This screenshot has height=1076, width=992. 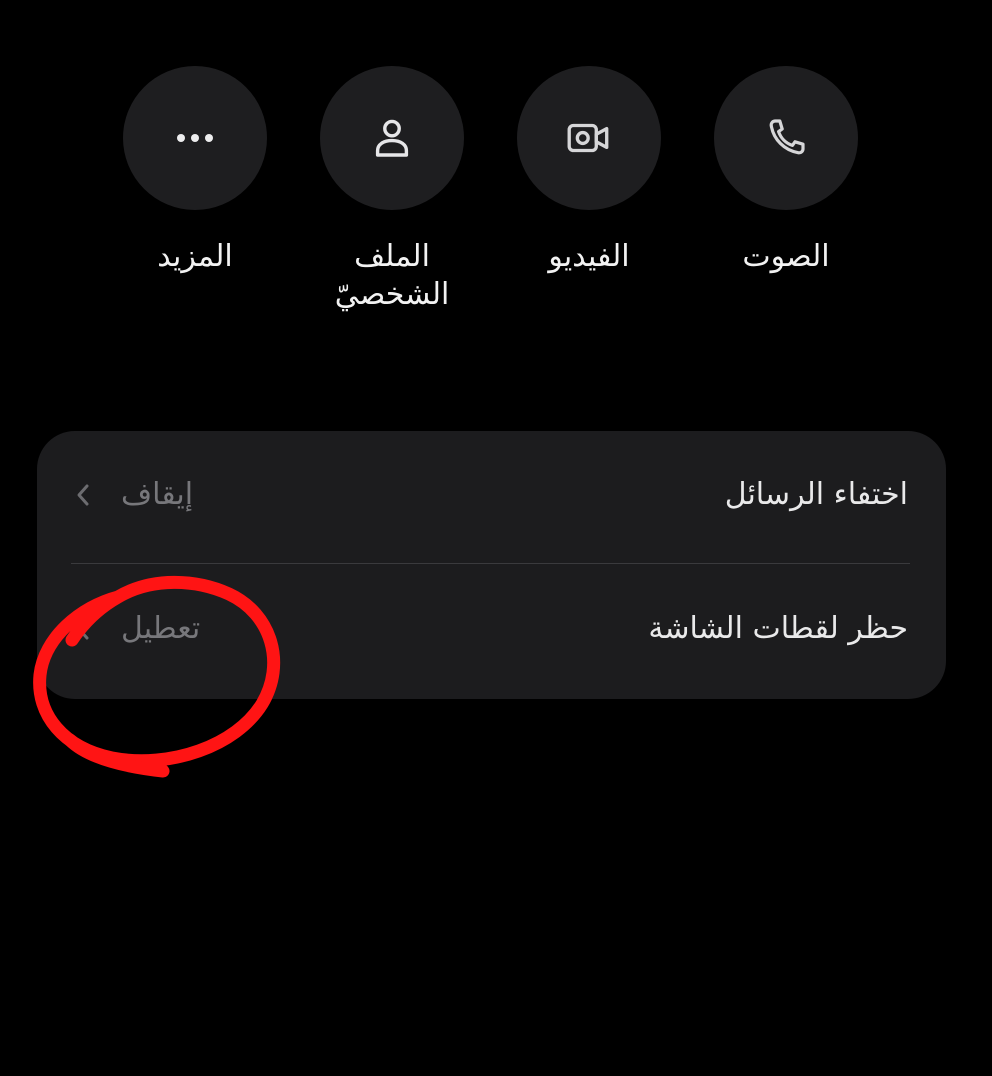 I want to click on ellipsis-icon, so click(x=195, y=138).